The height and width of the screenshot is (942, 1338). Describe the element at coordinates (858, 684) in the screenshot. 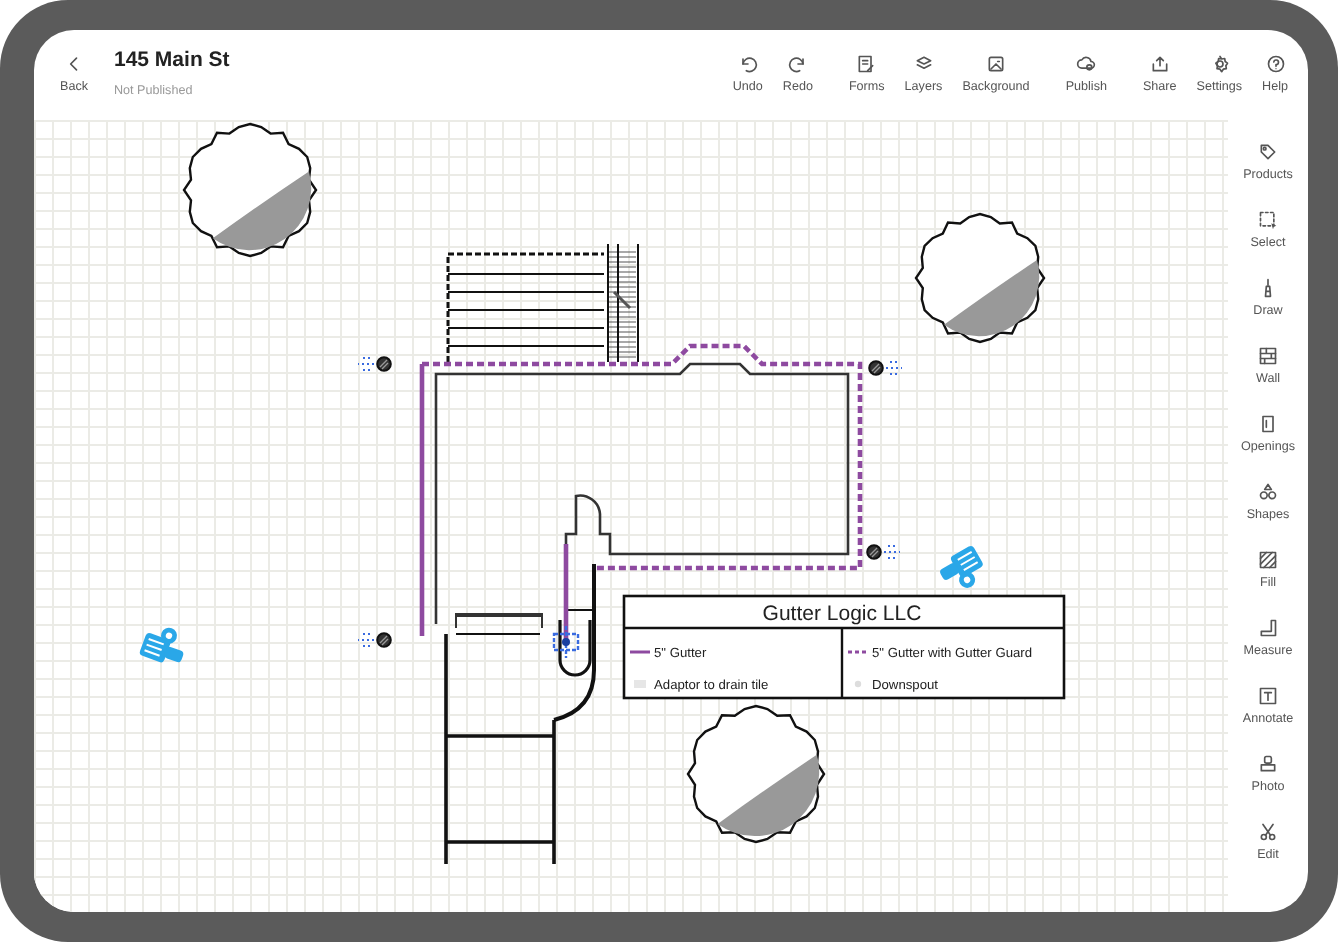

I see `faint-dot-icon` at that location.